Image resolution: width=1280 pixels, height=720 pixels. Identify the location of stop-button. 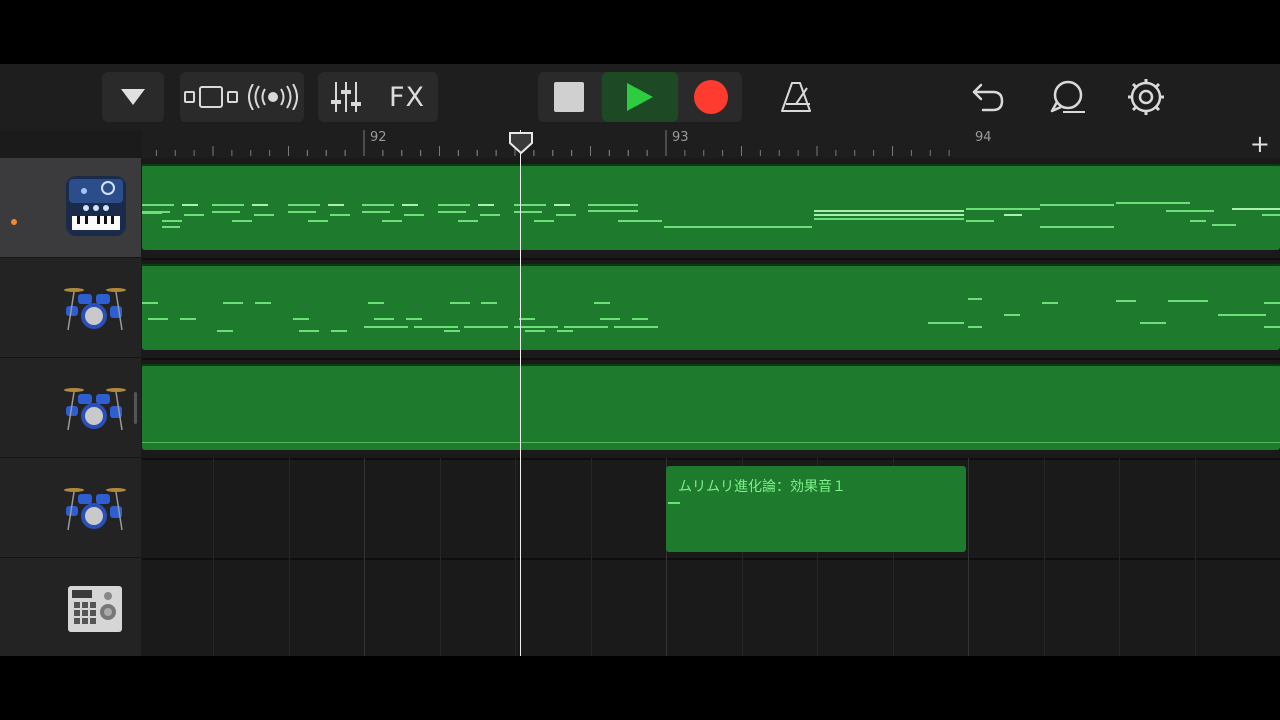
(569, 97).